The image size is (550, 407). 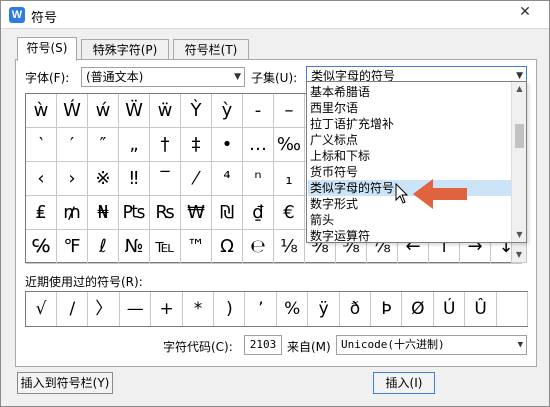 I want to click on subset-label: 子集(U):, so click(x=274, y=78).